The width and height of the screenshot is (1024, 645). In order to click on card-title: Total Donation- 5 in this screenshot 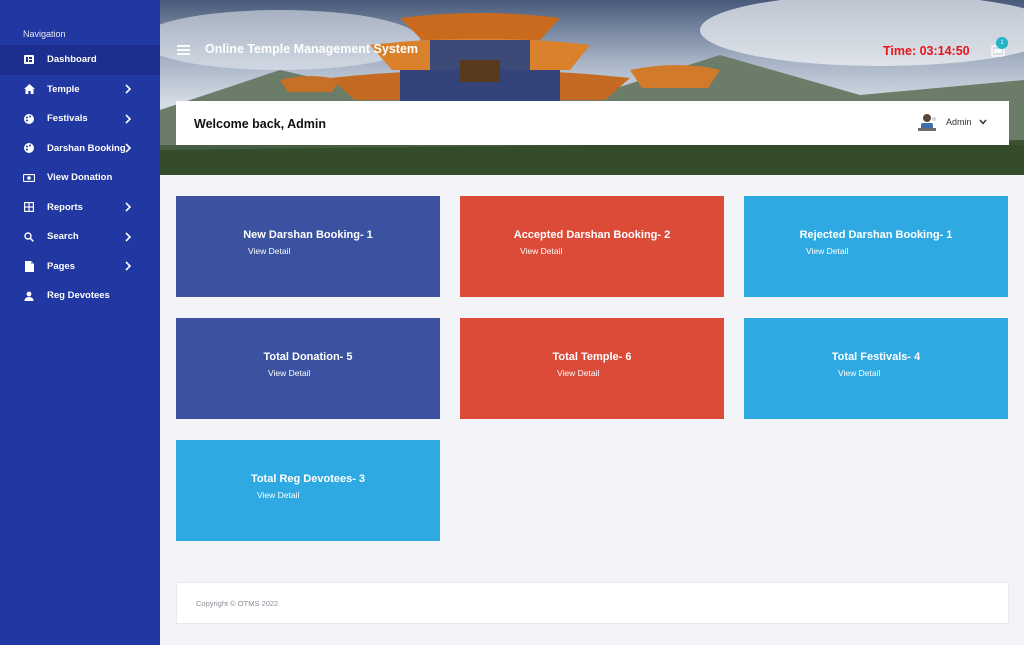, I will do `click(308, 357)`.